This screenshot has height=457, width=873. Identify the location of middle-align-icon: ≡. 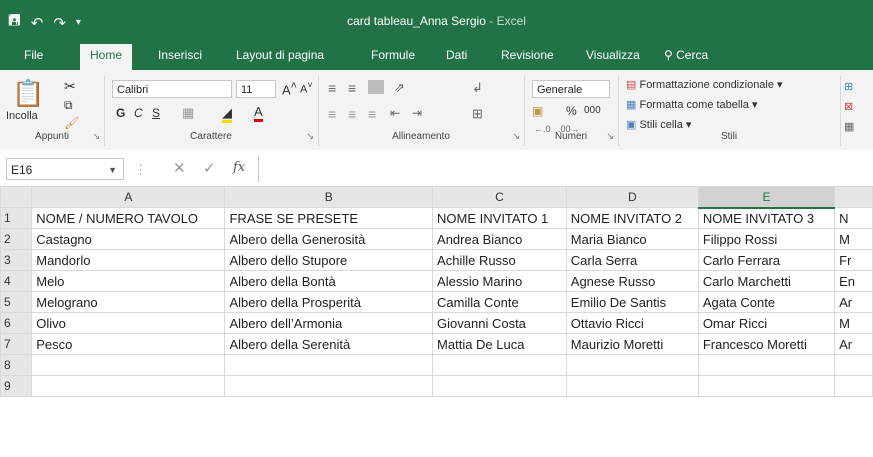
(352, 88).